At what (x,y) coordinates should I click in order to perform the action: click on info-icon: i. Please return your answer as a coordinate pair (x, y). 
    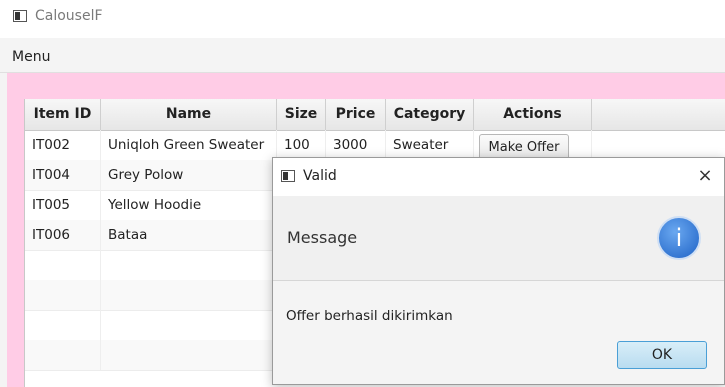
    Looking at the image, I should click on (679, 238).